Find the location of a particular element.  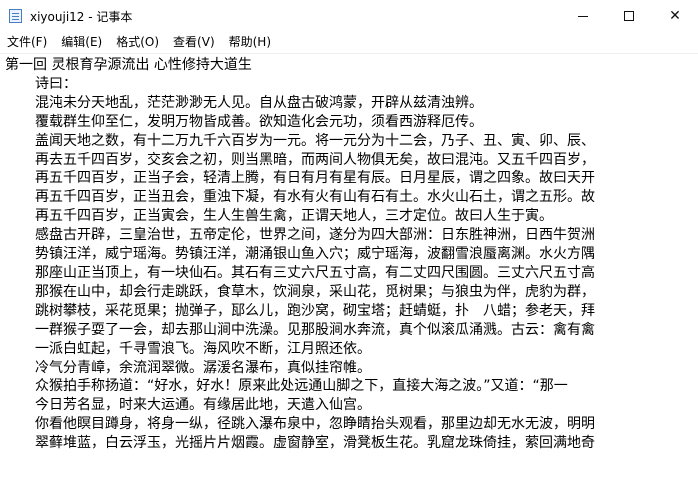

title-bar: xiyouji12 - 记事本 ✕ is located at coordinates (349, 16).